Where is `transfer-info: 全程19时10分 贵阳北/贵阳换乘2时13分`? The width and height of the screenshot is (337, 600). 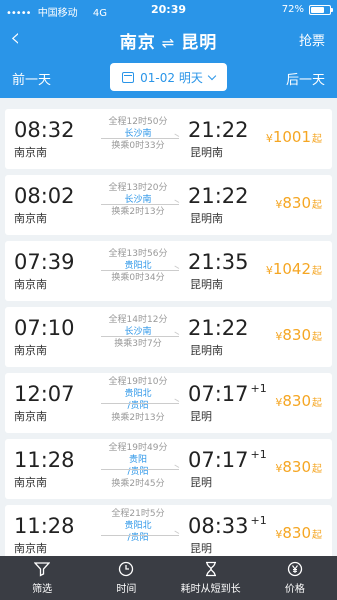
transfer-info: 全程19时10分 贵阳北/贵阳换乘2时13分 is located at coordinates (138, 400).